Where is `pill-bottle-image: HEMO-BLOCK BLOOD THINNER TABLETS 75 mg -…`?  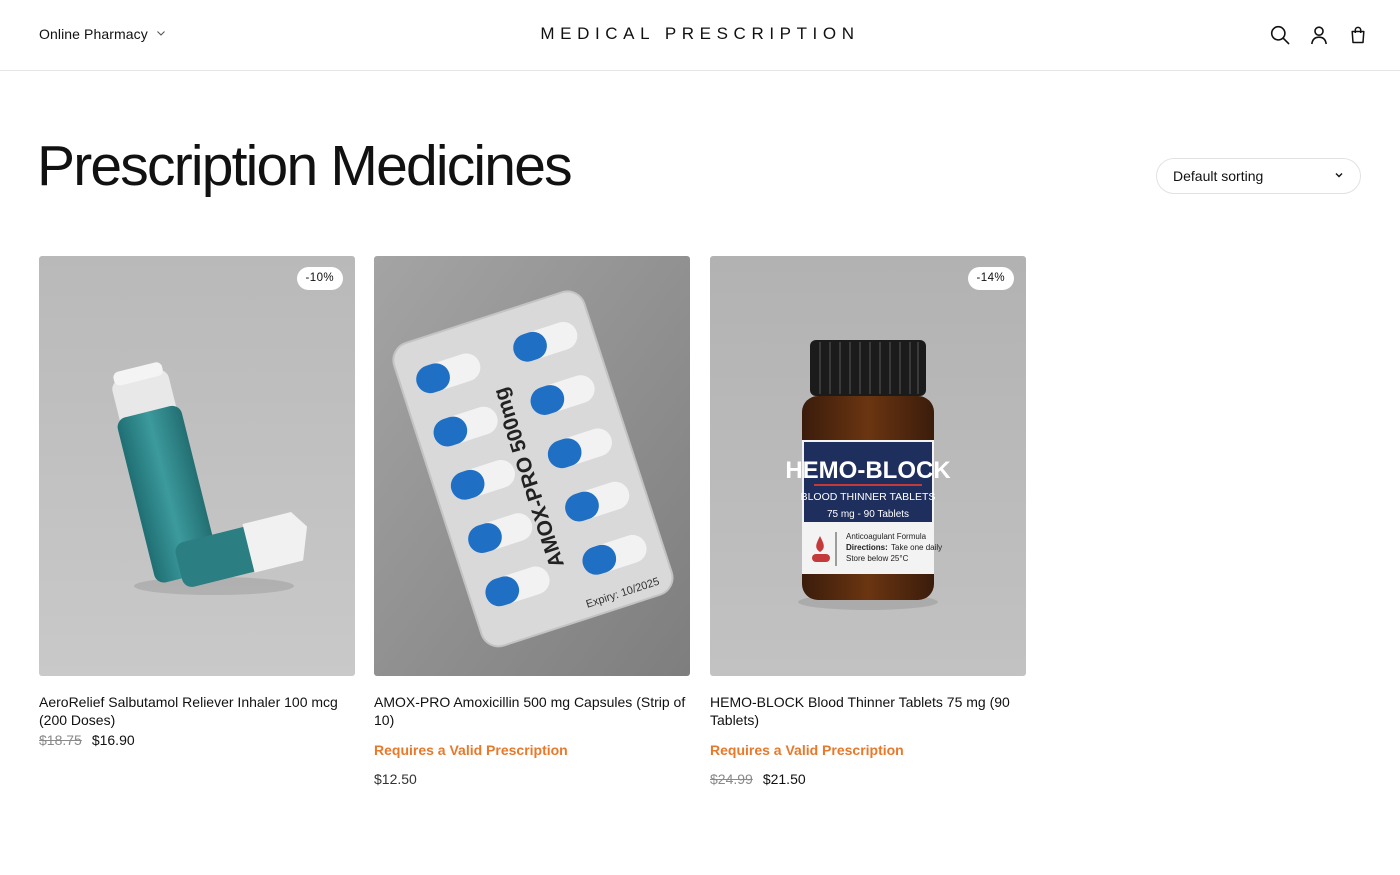
pill-bottle-image: HEMO-BLOCK BLOOD THINNER TABLETS 75 mg -… is located at coordinates (868, 466).